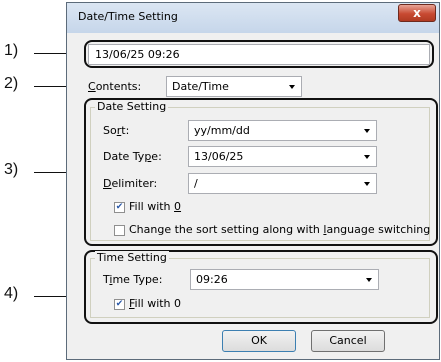 Image resolution: width=441 pixels, height=362 pixels. Describe the element at coordinates (284, 279) in the screenshot. I see `time-type-dropdown: 09:26` at that location.